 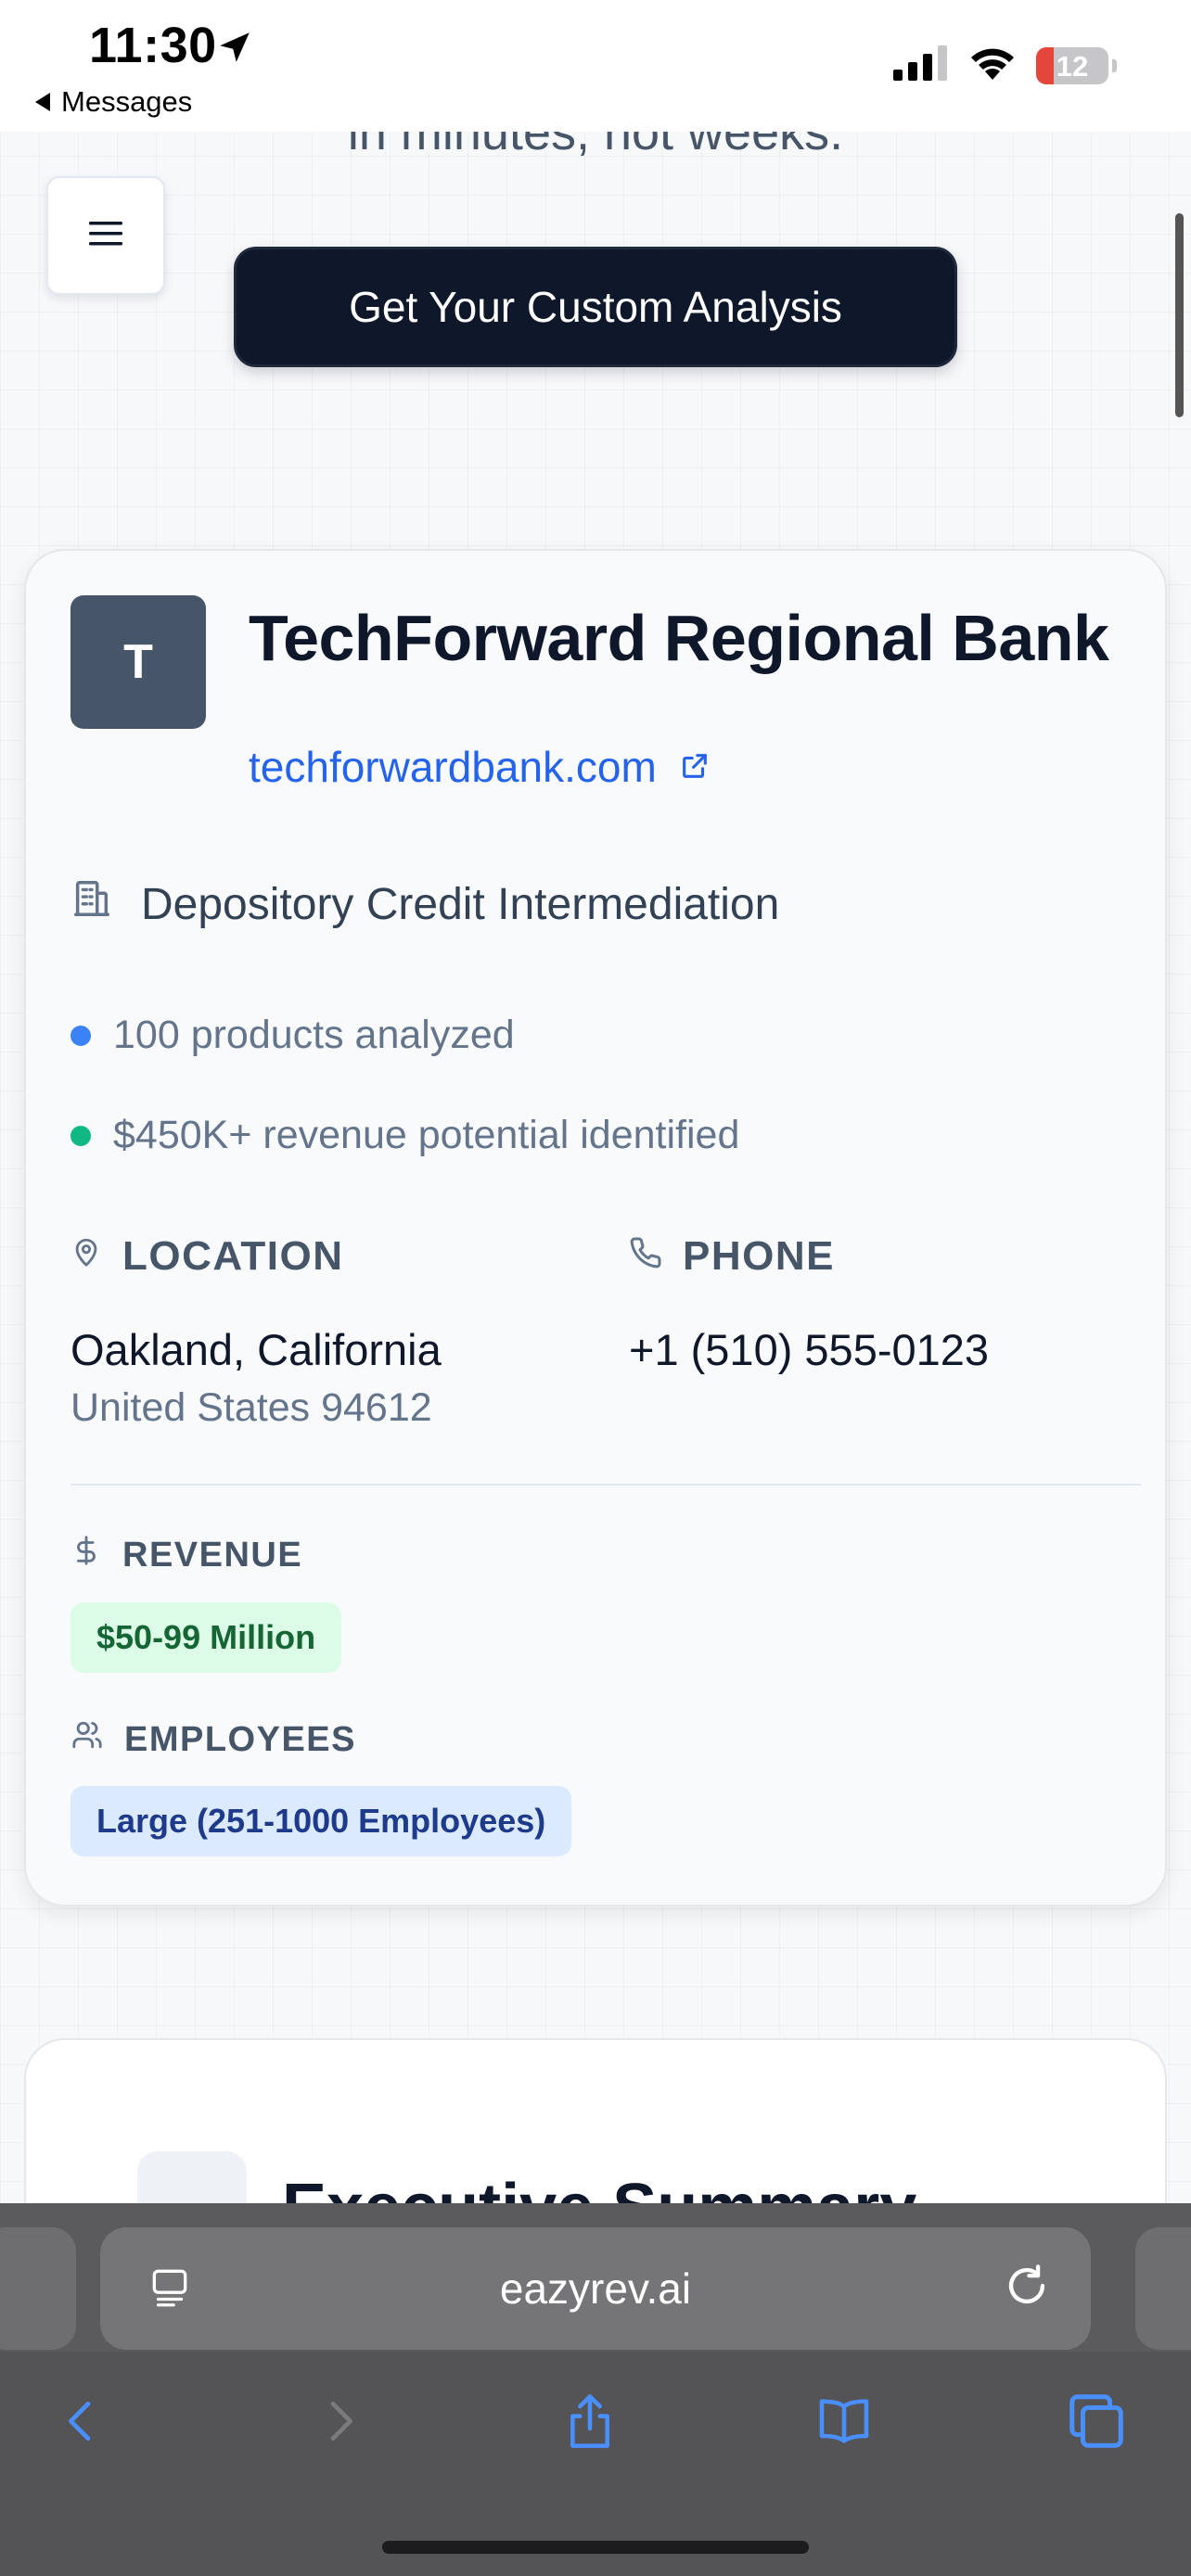 I want to click on employees-badge: Large (251-1000 Employees), so click(x=321, y=1821).